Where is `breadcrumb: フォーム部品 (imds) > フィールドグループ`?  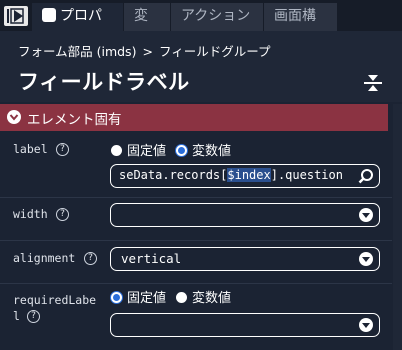
breadcrumb: フォーム部品 (imds) > フィールドグループ is located at coordinates (144, 50).